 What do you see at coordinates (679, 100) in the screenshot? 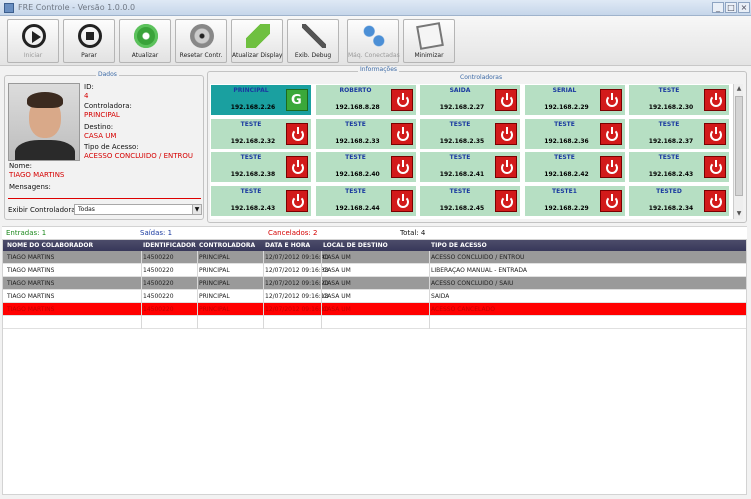
I see `controller-tile: TESTE 192.168.2.30` at bounding box center [679, 100].